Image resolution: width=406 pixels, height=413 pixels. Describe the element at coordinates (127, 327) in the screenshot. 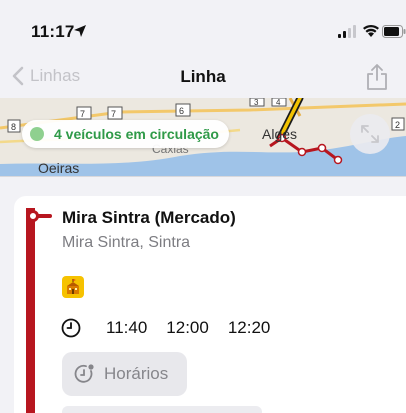

I see `departure-time: 11:40` at that location.